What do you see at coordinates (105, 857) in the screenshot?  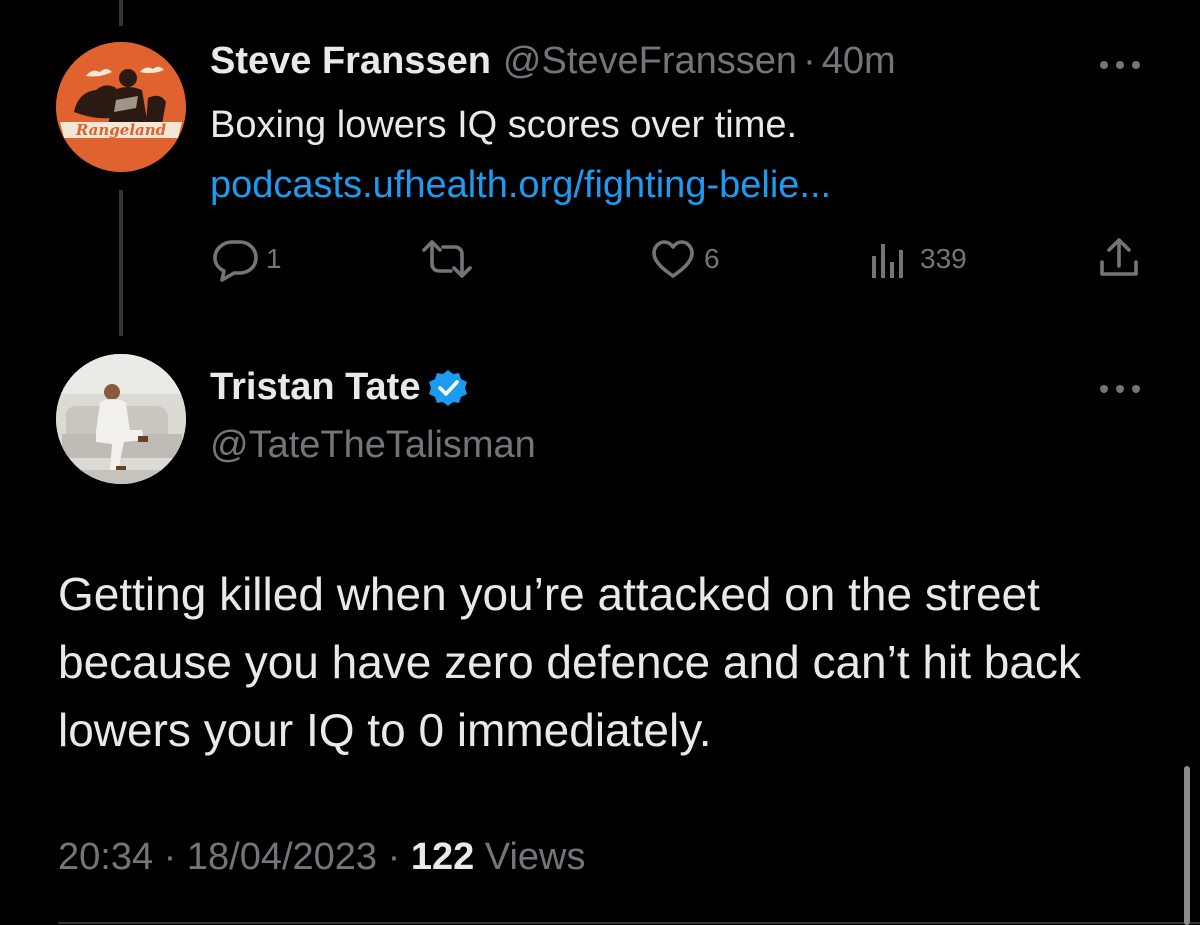 I see `tweet-time: 20:34` at bounding box center [105, 857].